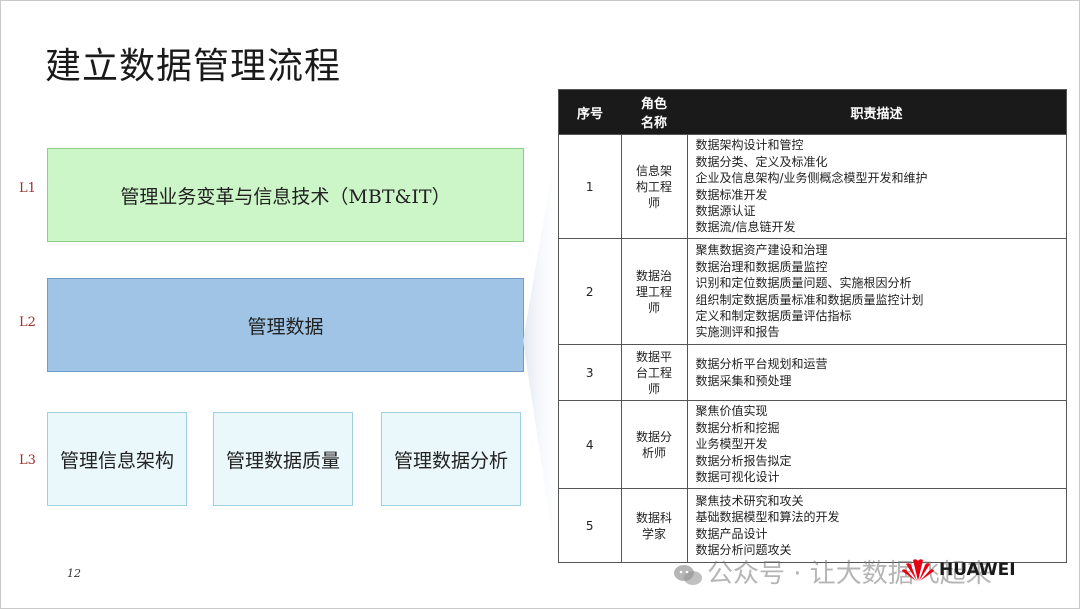 This screenshot has width=1080, height=609. I want to click on desc-line: 实施测评和报告, so click(737, 332).